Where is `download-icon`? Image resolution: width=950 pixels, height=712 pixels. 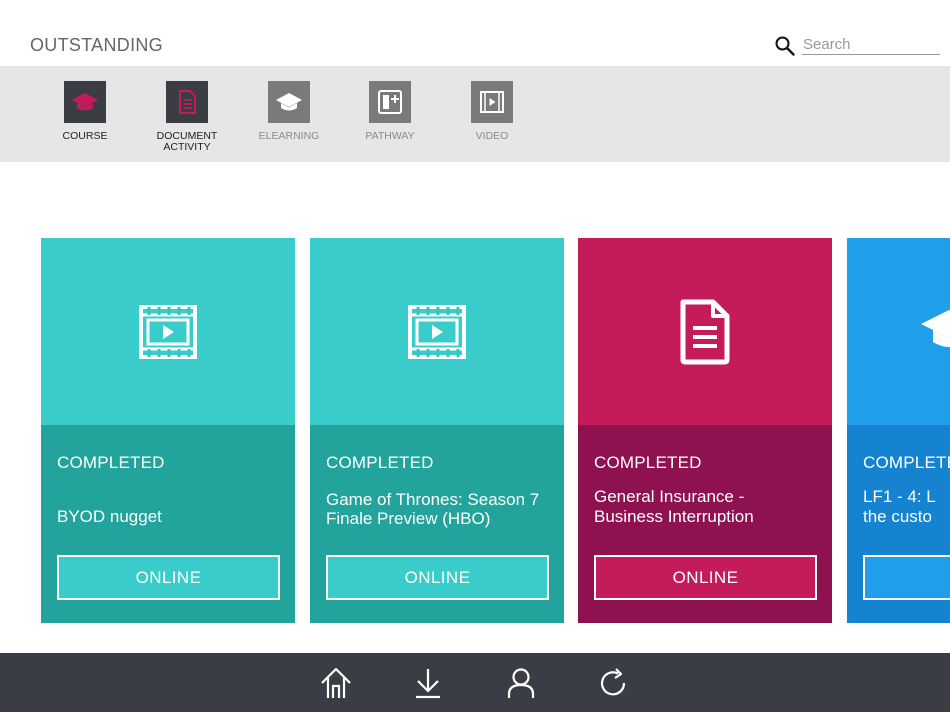
download-icon is located at coordinates (428, 684).